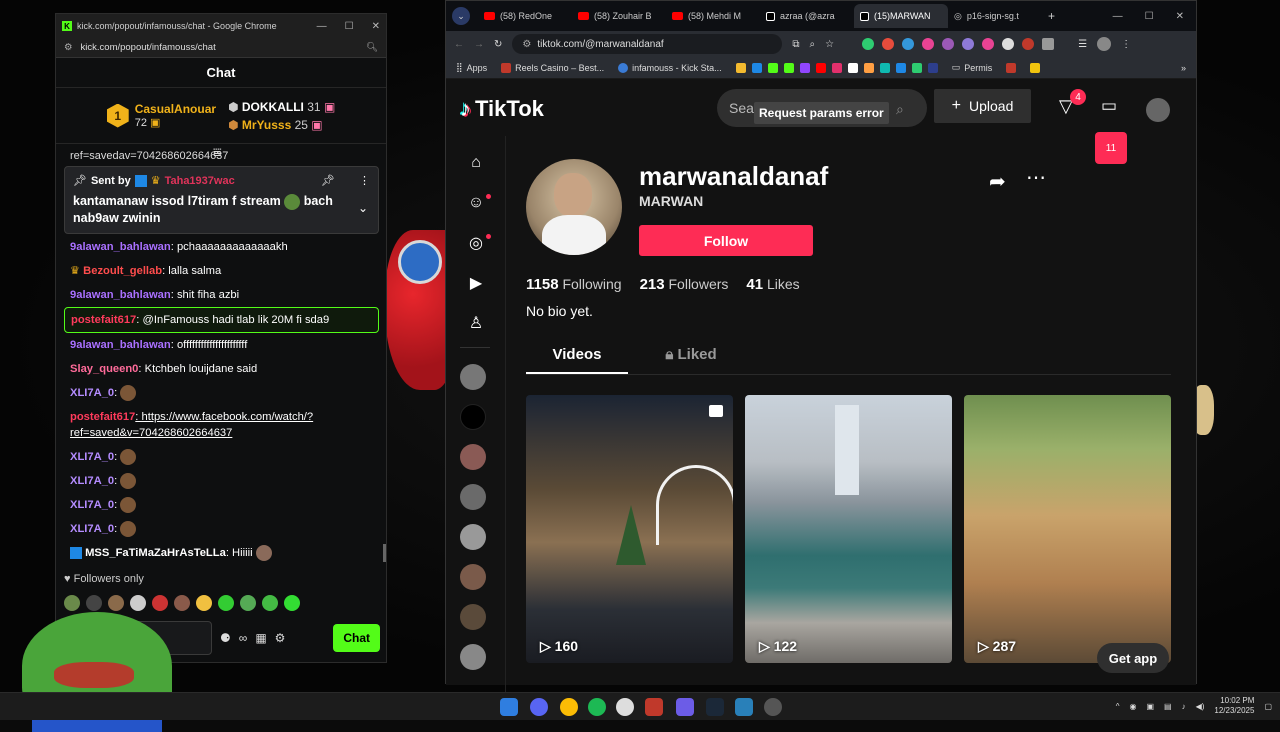 Image resolution: width=1280 pixels, height=732 pixels. I want to click on nvidia-tray-icon: ▣, so click(1150, 706).